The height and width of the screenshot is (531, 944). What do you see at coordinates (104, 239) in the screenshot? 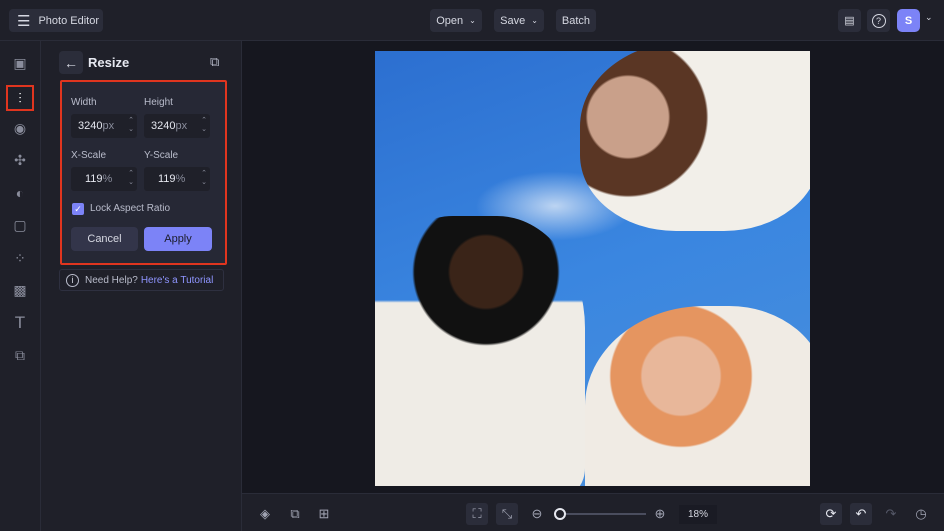
I see `cancel-button: Cancel` at bounding box center [104, 239].